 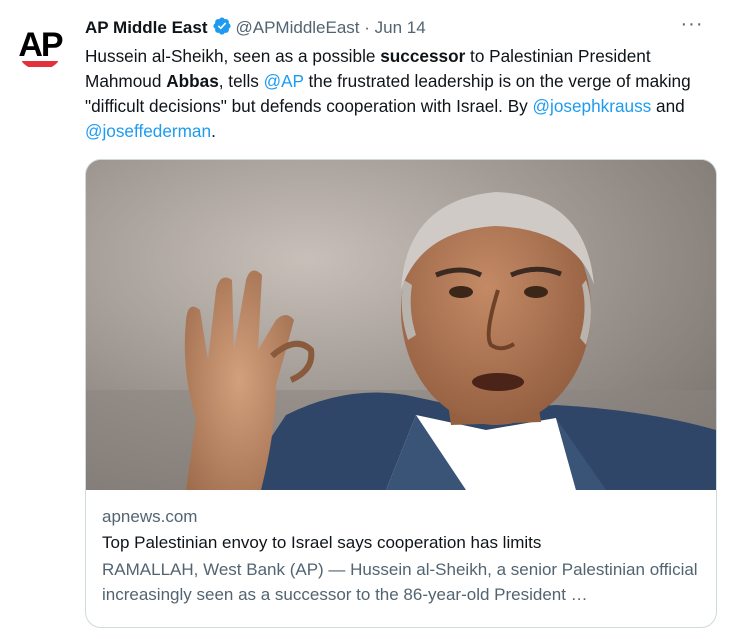 I want to click on tweet-text-segment: , tells, so click(x=241, y=81).